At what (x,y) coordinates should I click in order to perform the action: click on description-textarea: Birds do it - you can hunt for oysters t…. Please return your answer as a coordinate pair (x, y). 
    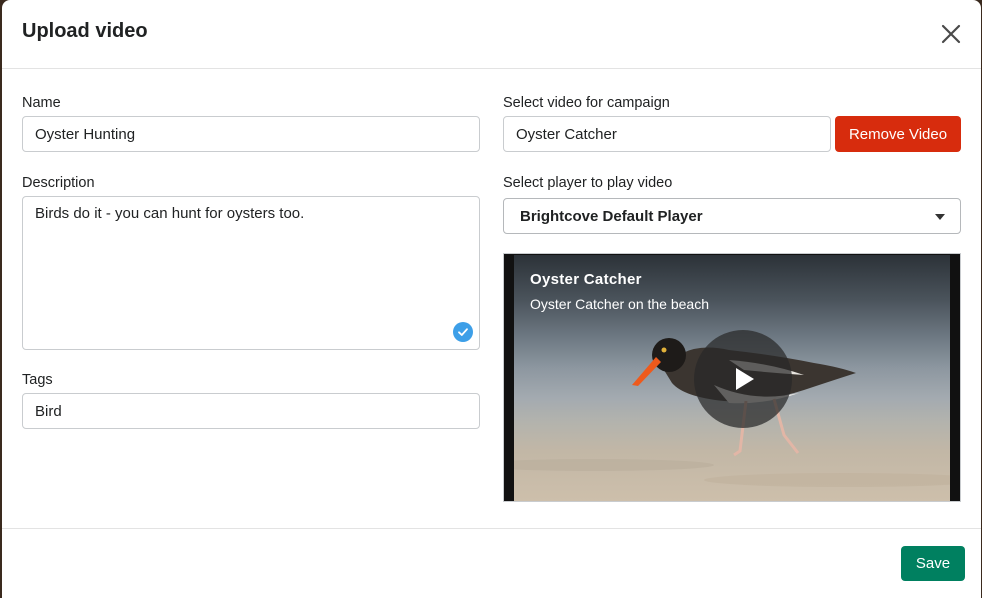
    Looking at the image, I should click on (251, 273).